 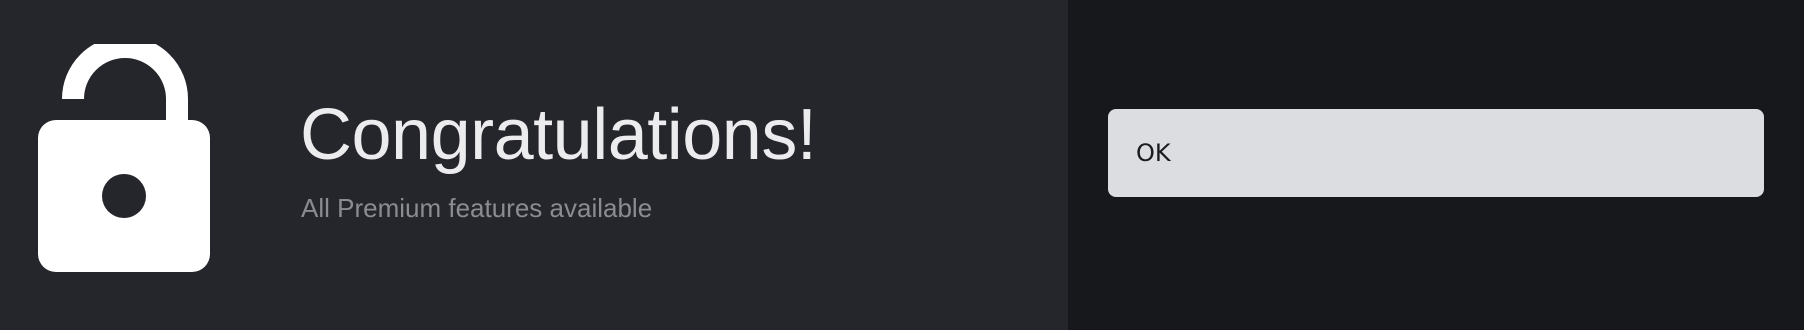 I want to click on dialog-subtitle: All Premium features available, so click(x=477, y=208).